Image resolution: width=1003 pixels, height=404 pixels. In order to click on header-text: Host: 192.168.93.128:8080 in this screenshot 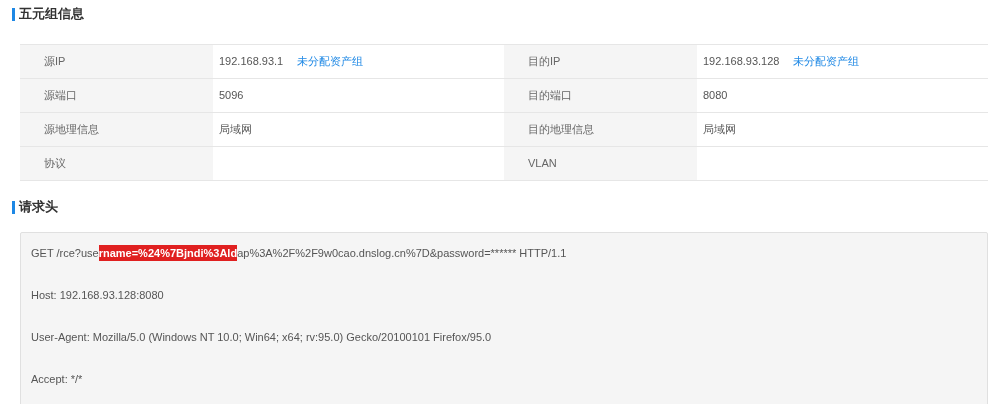, I will do `click(97, 295)`.